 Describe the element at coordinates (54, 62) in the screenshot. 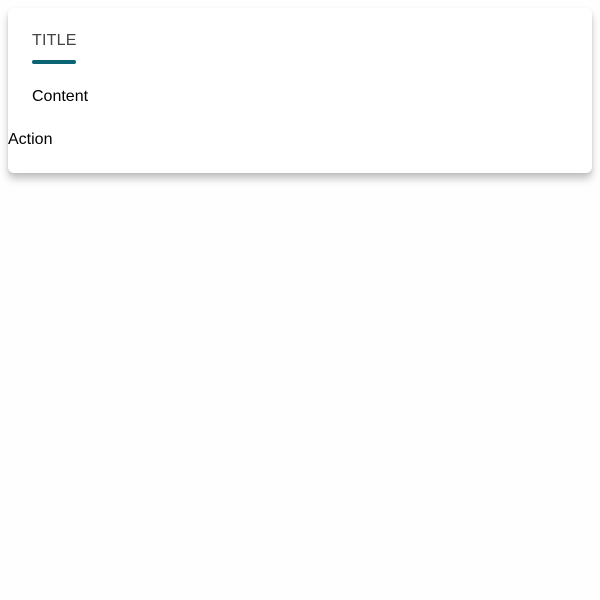

I see `title-underline` at that location.